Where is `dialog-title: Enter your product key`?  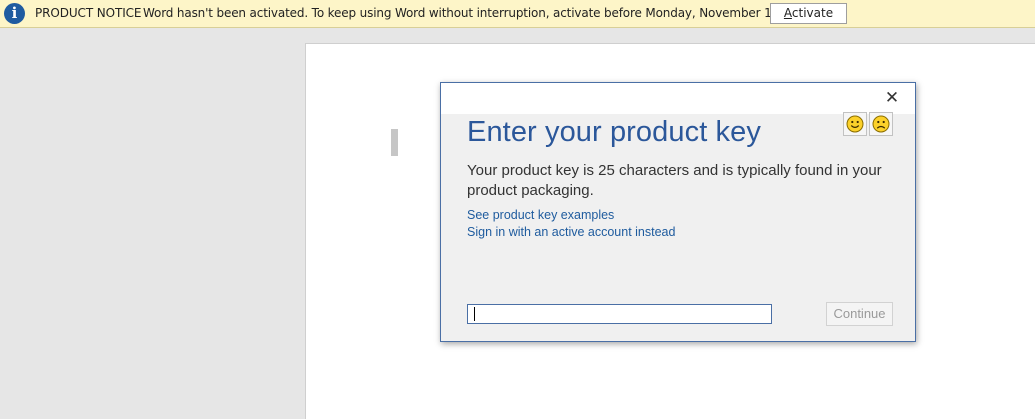 dialog-title: Enter your product key is located at coordinates (614, 132).